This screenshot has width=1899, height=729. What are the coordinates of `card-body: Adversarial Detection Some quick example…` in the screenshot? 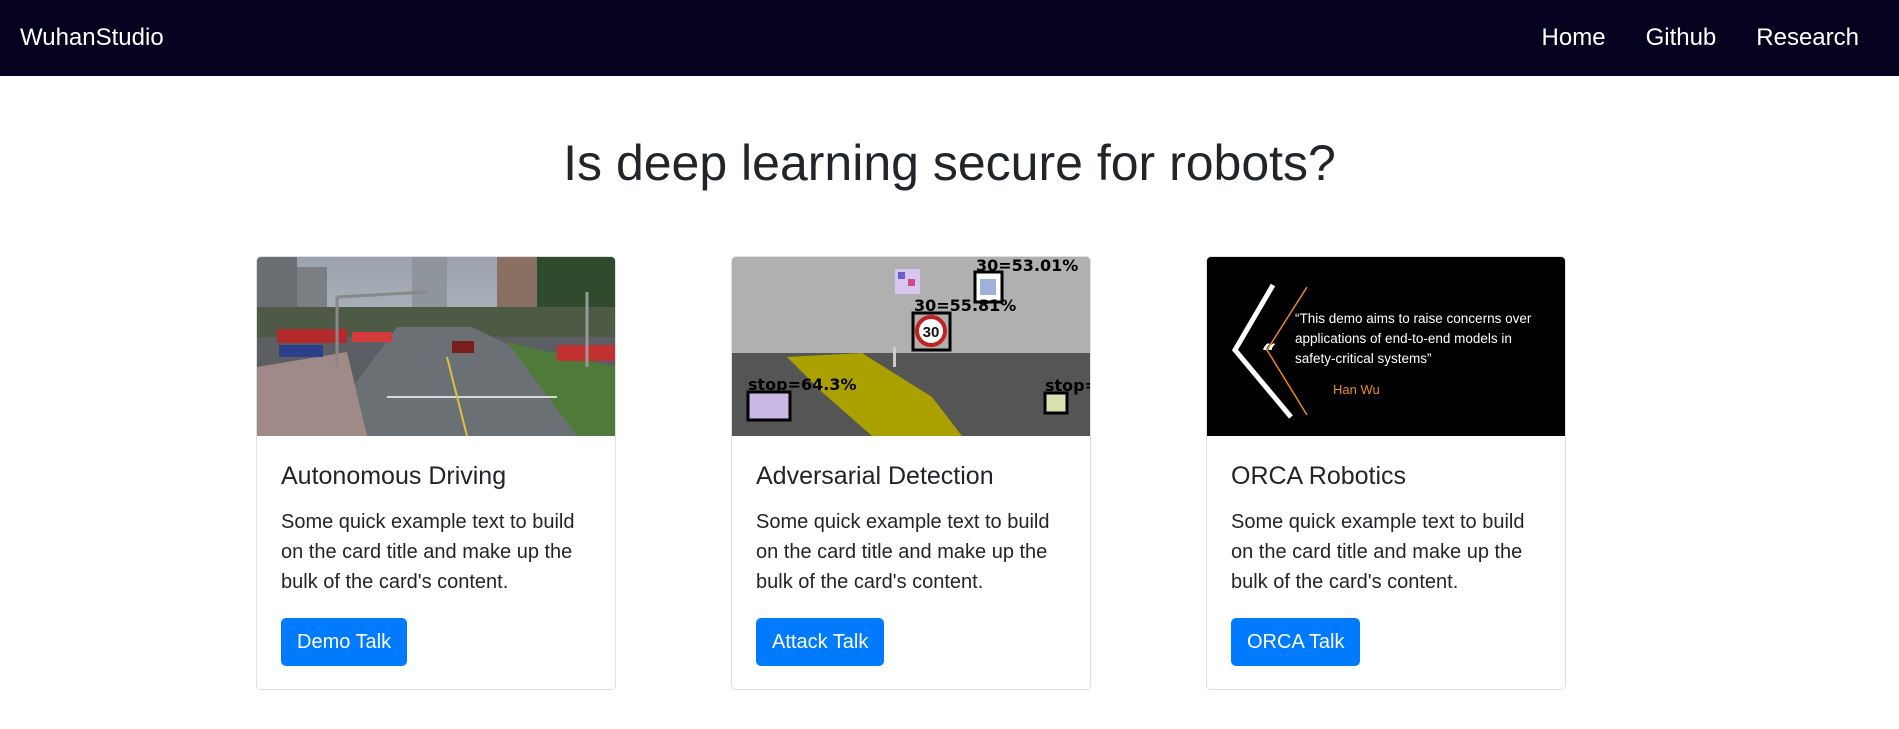 It's located at (911, 551).